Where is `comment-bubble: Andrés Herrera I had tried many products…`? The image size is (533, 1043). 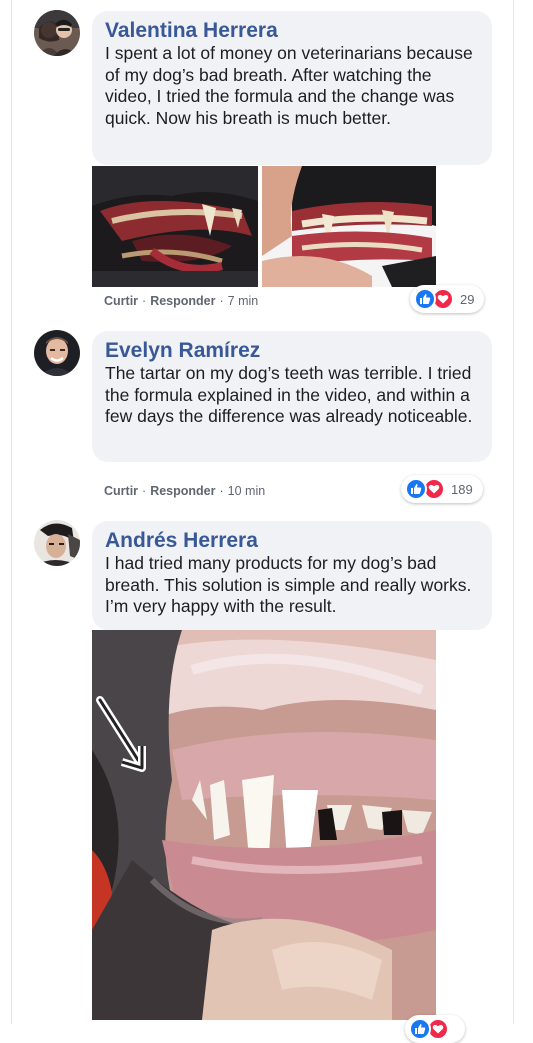
comment-bubble: Andrés Herrera I had tried many products… is located at coordinates (292, 575).